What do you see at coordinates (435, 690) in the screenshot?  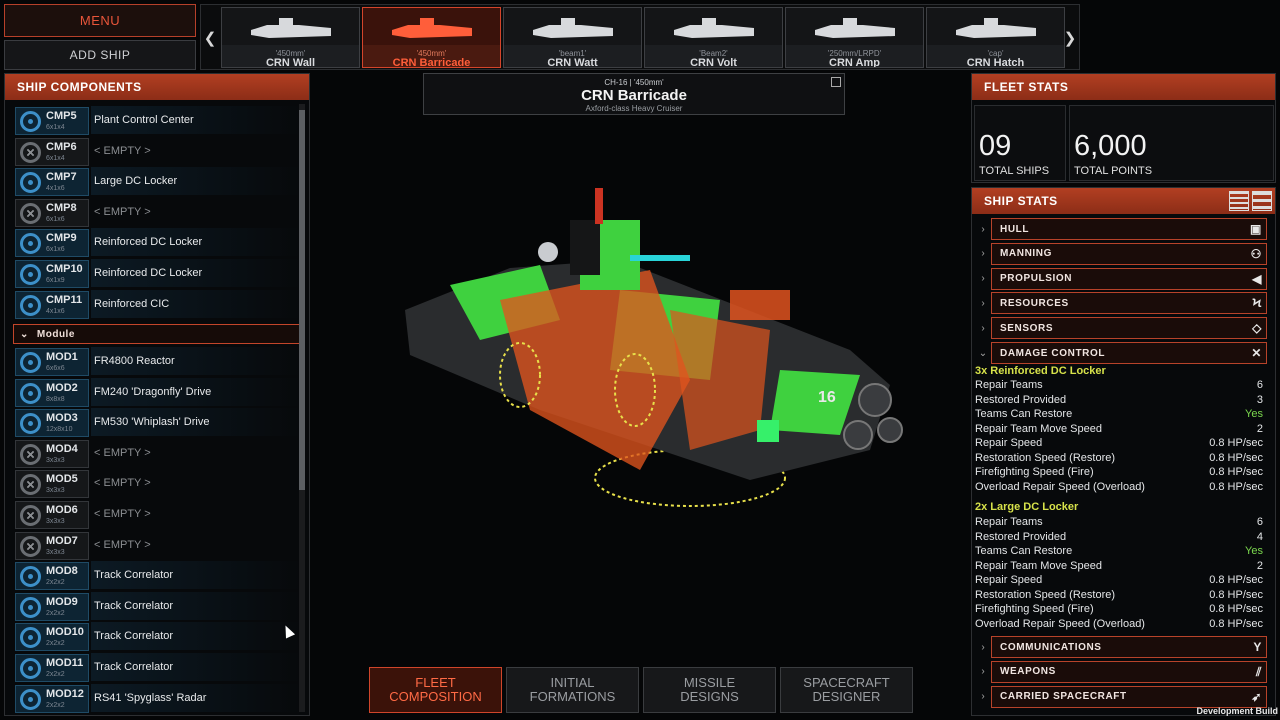 I see `tab-fleet: FLEET COMPOSITION` at bounding box center [435, 690].